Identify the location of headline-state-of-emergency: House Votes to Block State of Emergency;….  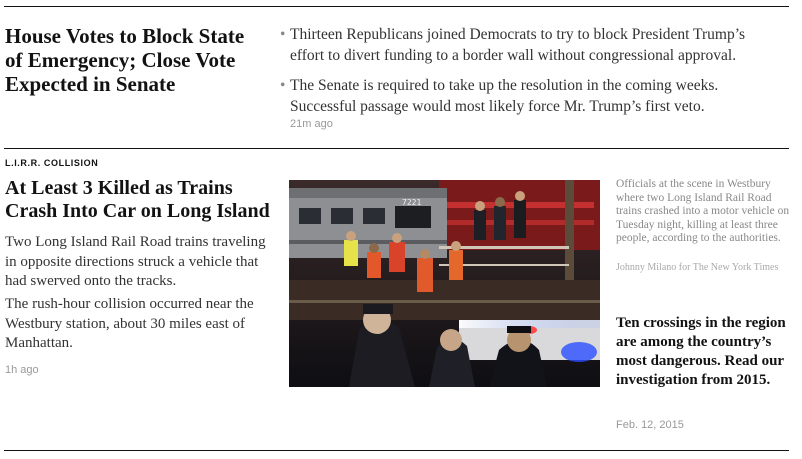
(135, 60).